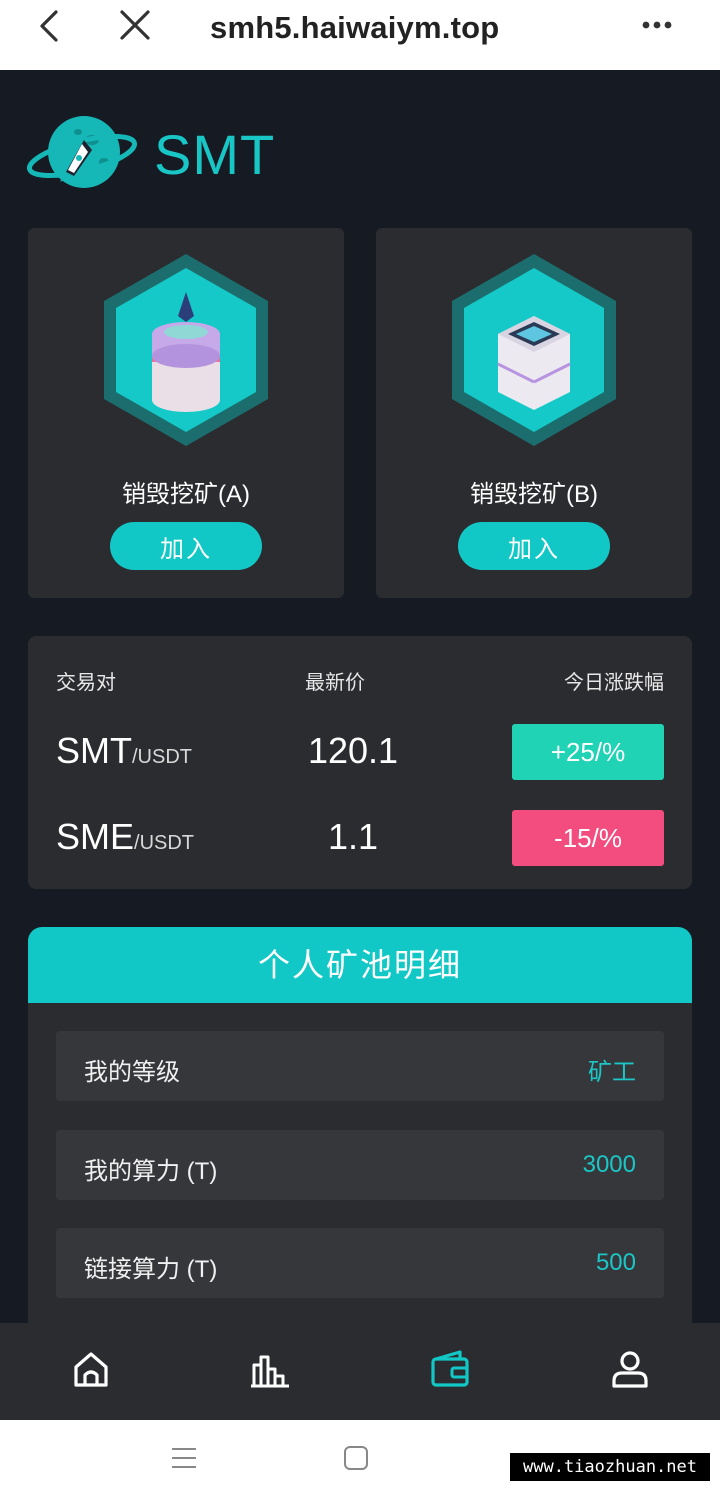  Describe the element at coordinates (360, 1066) in the screenshot. I see `pool-row-level: 我的等级 矿工` at that location.